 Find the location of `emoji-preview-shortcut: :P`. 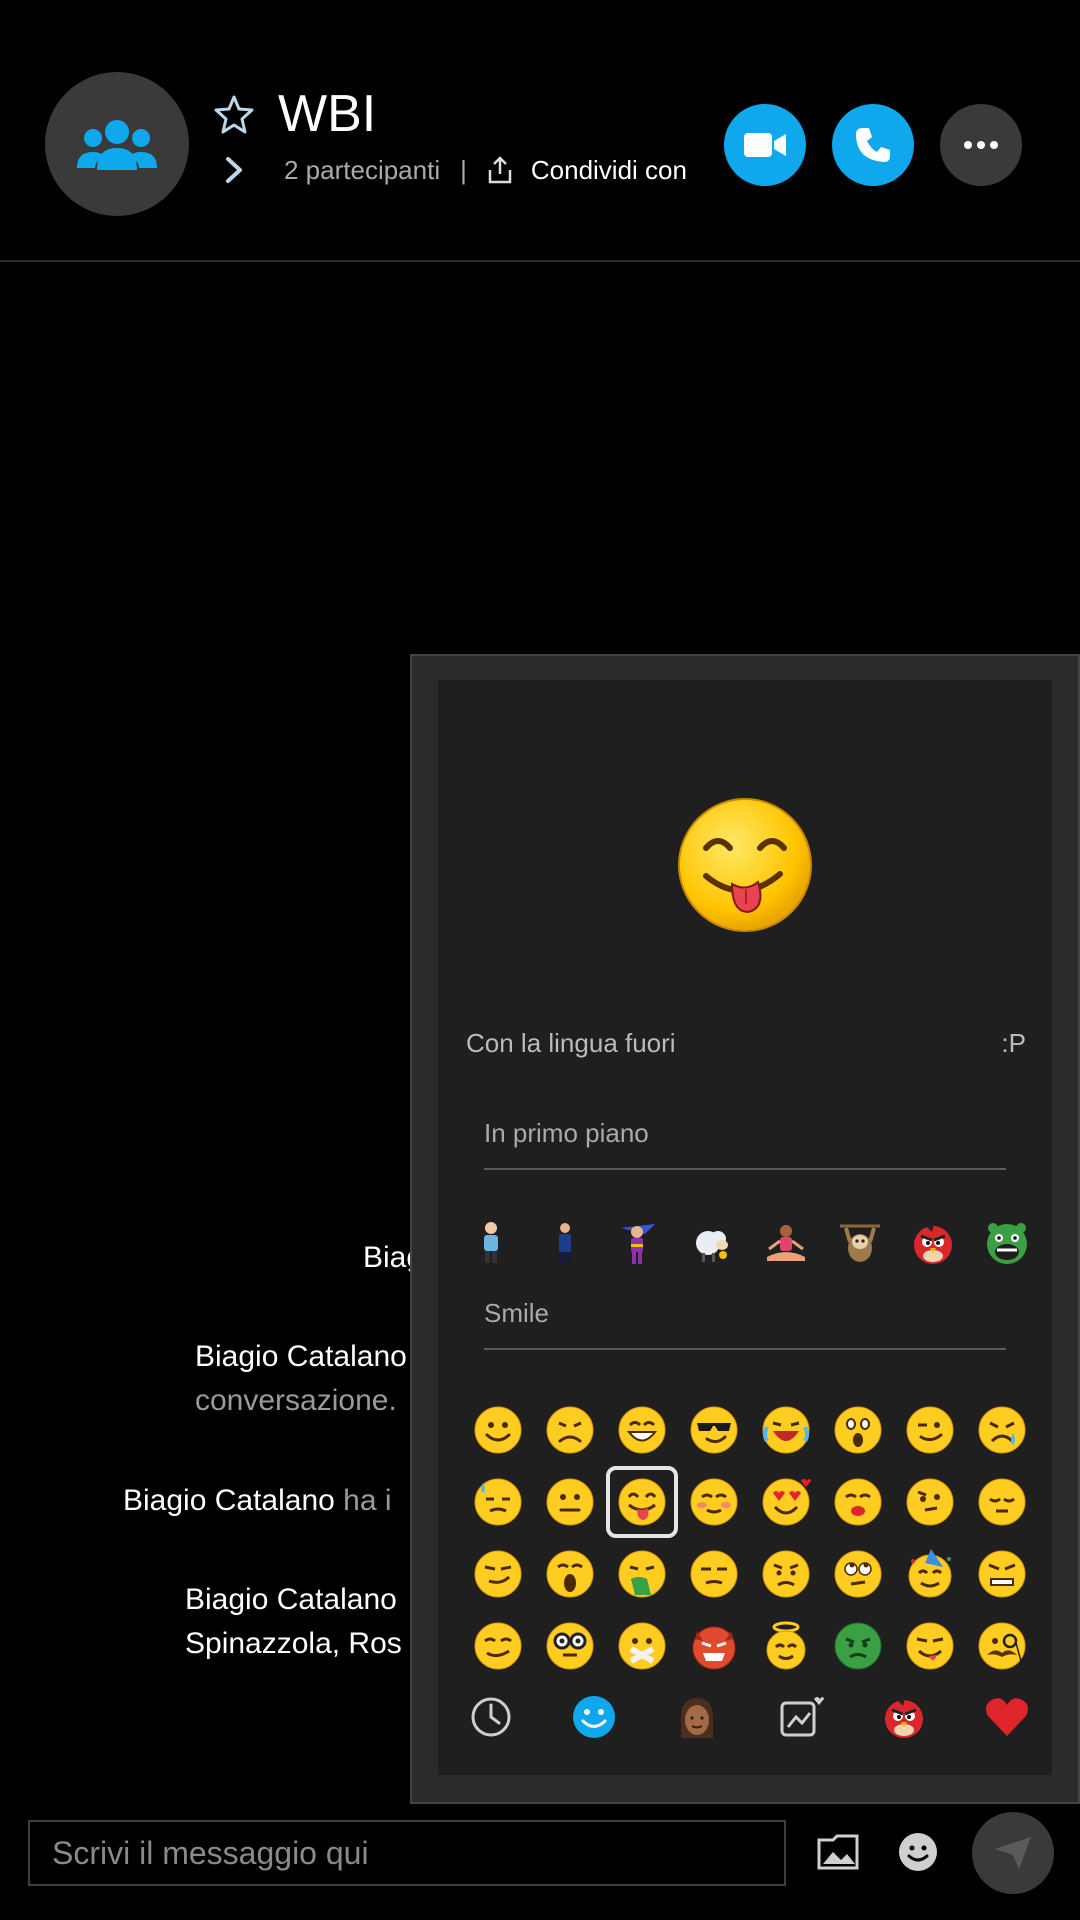

emoji-preview-shortcut: :P is located at coordinates (1013, 1043).